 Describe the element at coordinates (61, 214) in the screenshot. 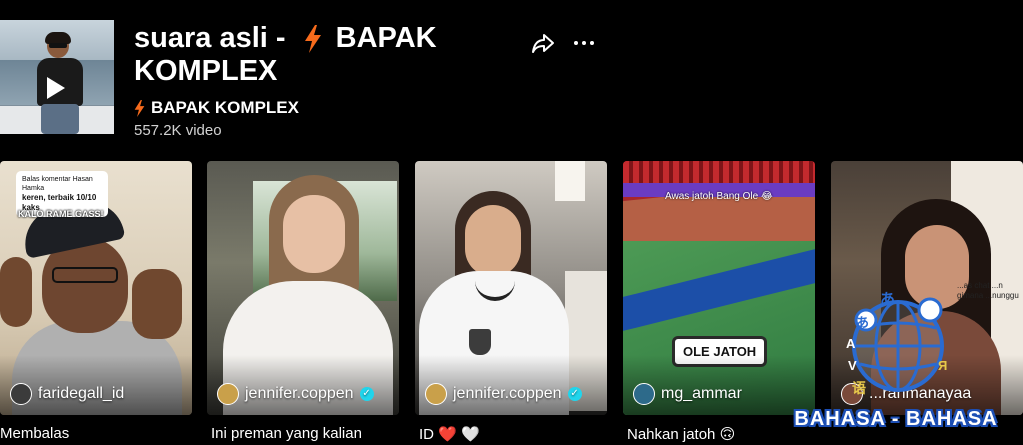

I see `video-overlay-text: KALO RAME GASS!` at that location.